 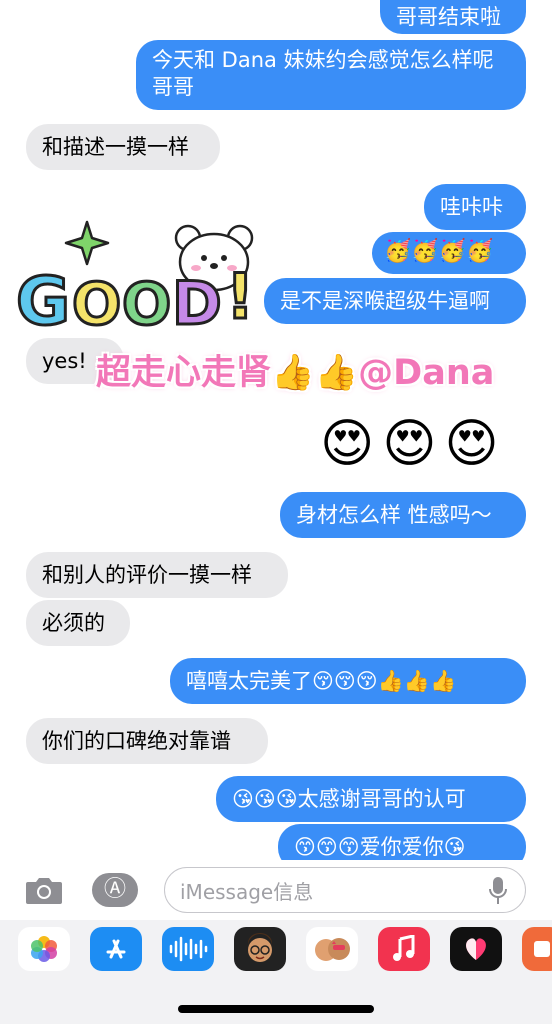 I want to click on extra-app-icon, so click(x=537, y=949).